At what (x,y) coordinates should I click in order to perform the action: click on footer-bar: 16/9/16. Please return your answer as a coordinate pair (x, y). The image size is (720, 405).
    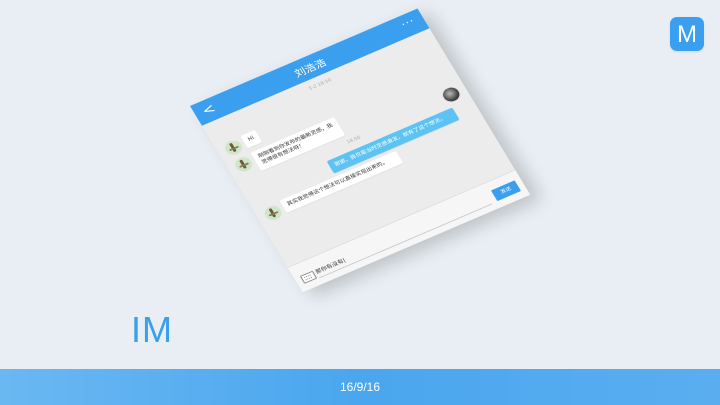
    Looking at the image, I should click on (360, 387).